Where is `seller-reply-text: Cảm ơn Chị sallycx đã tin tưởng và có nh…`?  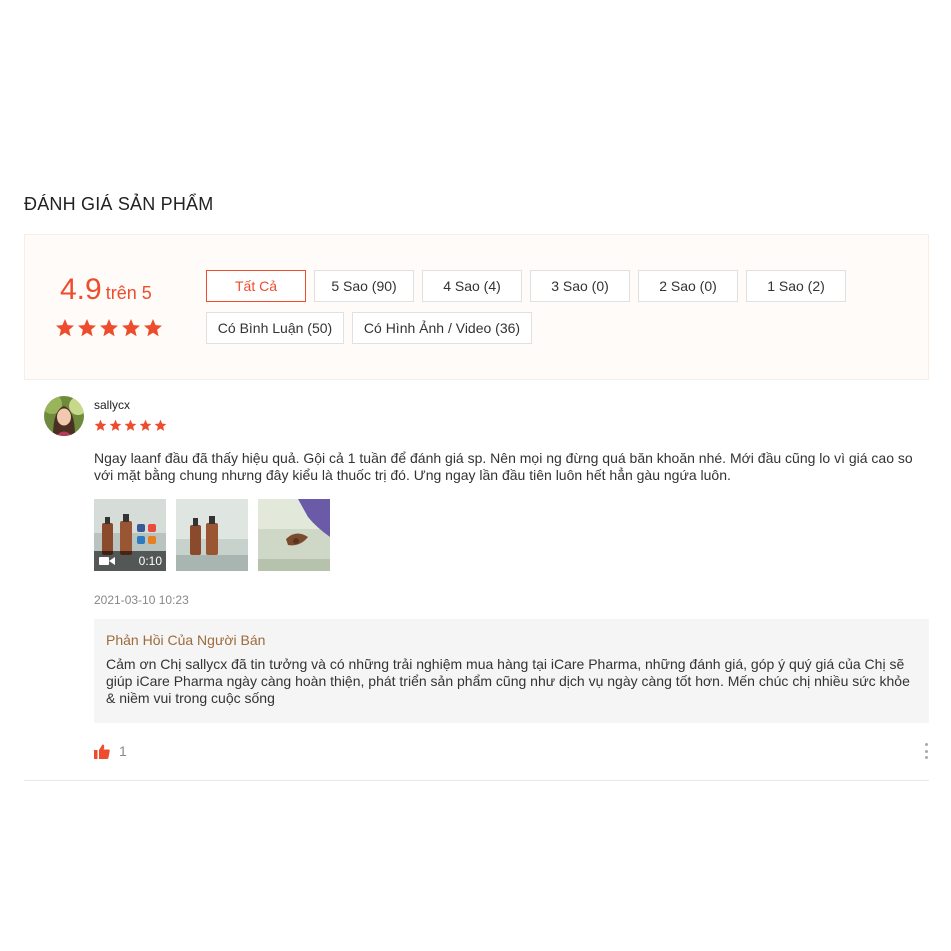 seller-reply-text: Cảm ơn Chị sallycx đã tin tưởng và có nh… is located at coordinates (508, 681).